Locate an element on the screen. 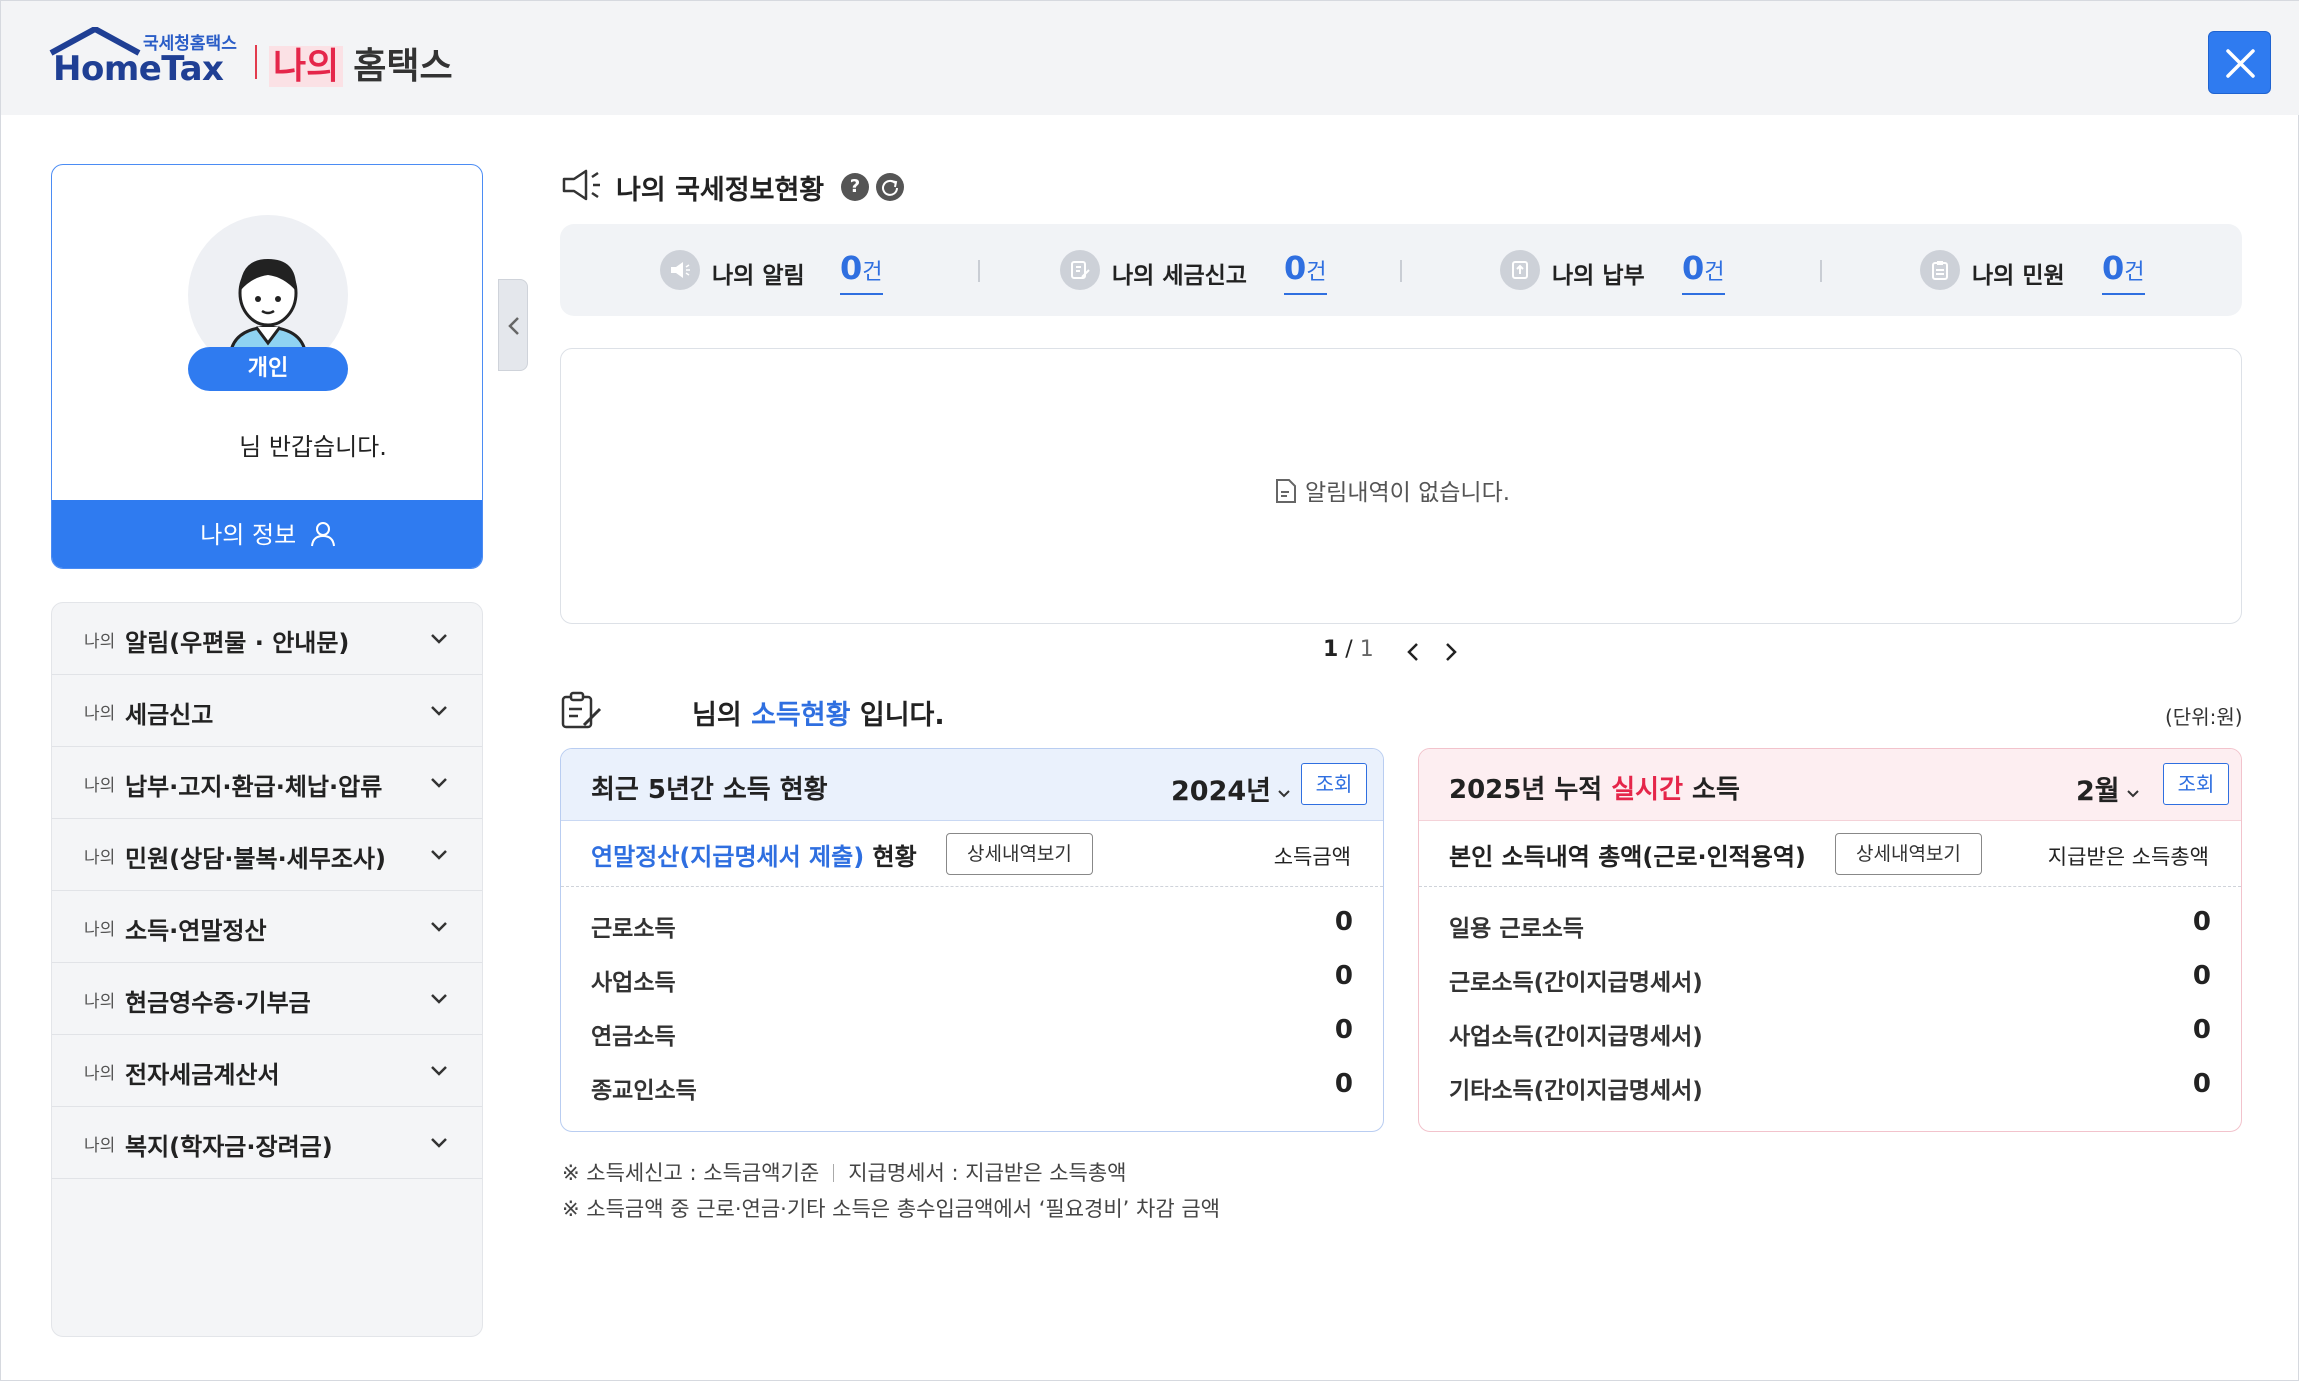  column-header: 지급받은 소득총액 is located at coordinates (2128, 857).